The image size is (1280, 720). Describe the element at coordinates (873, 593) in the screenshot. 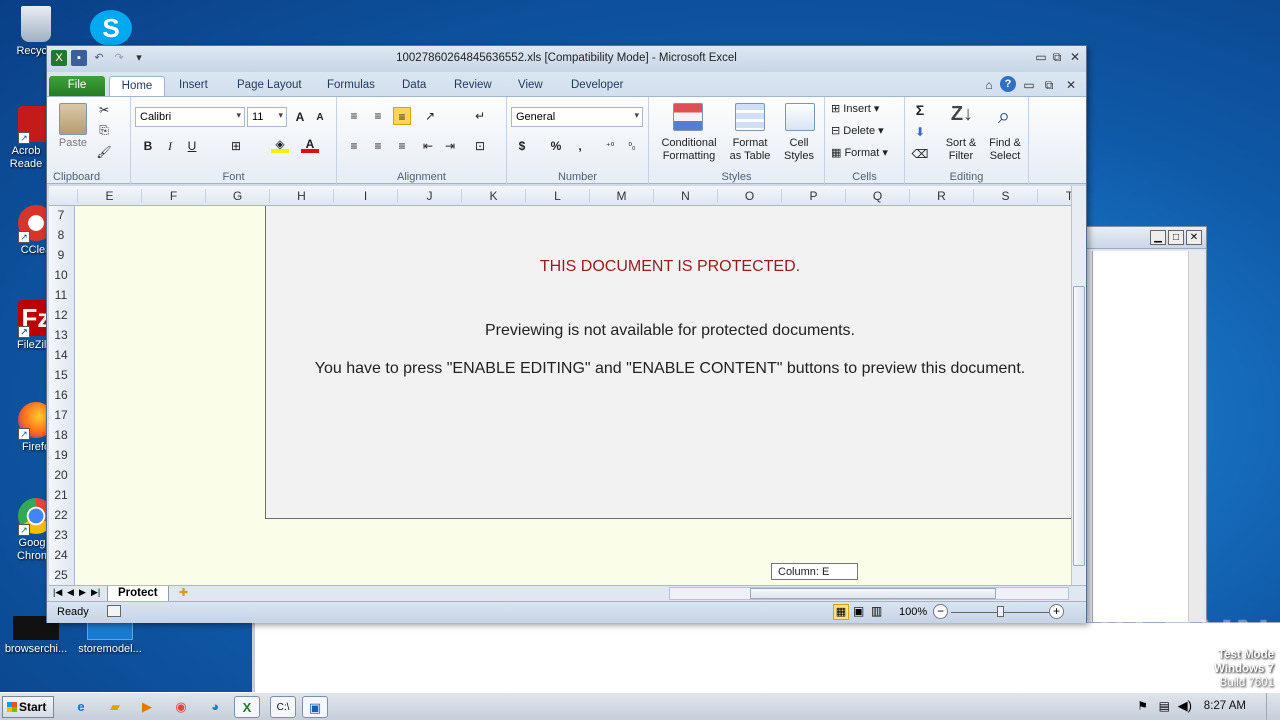

I see `horizontal-scroll-thumb` at that location.